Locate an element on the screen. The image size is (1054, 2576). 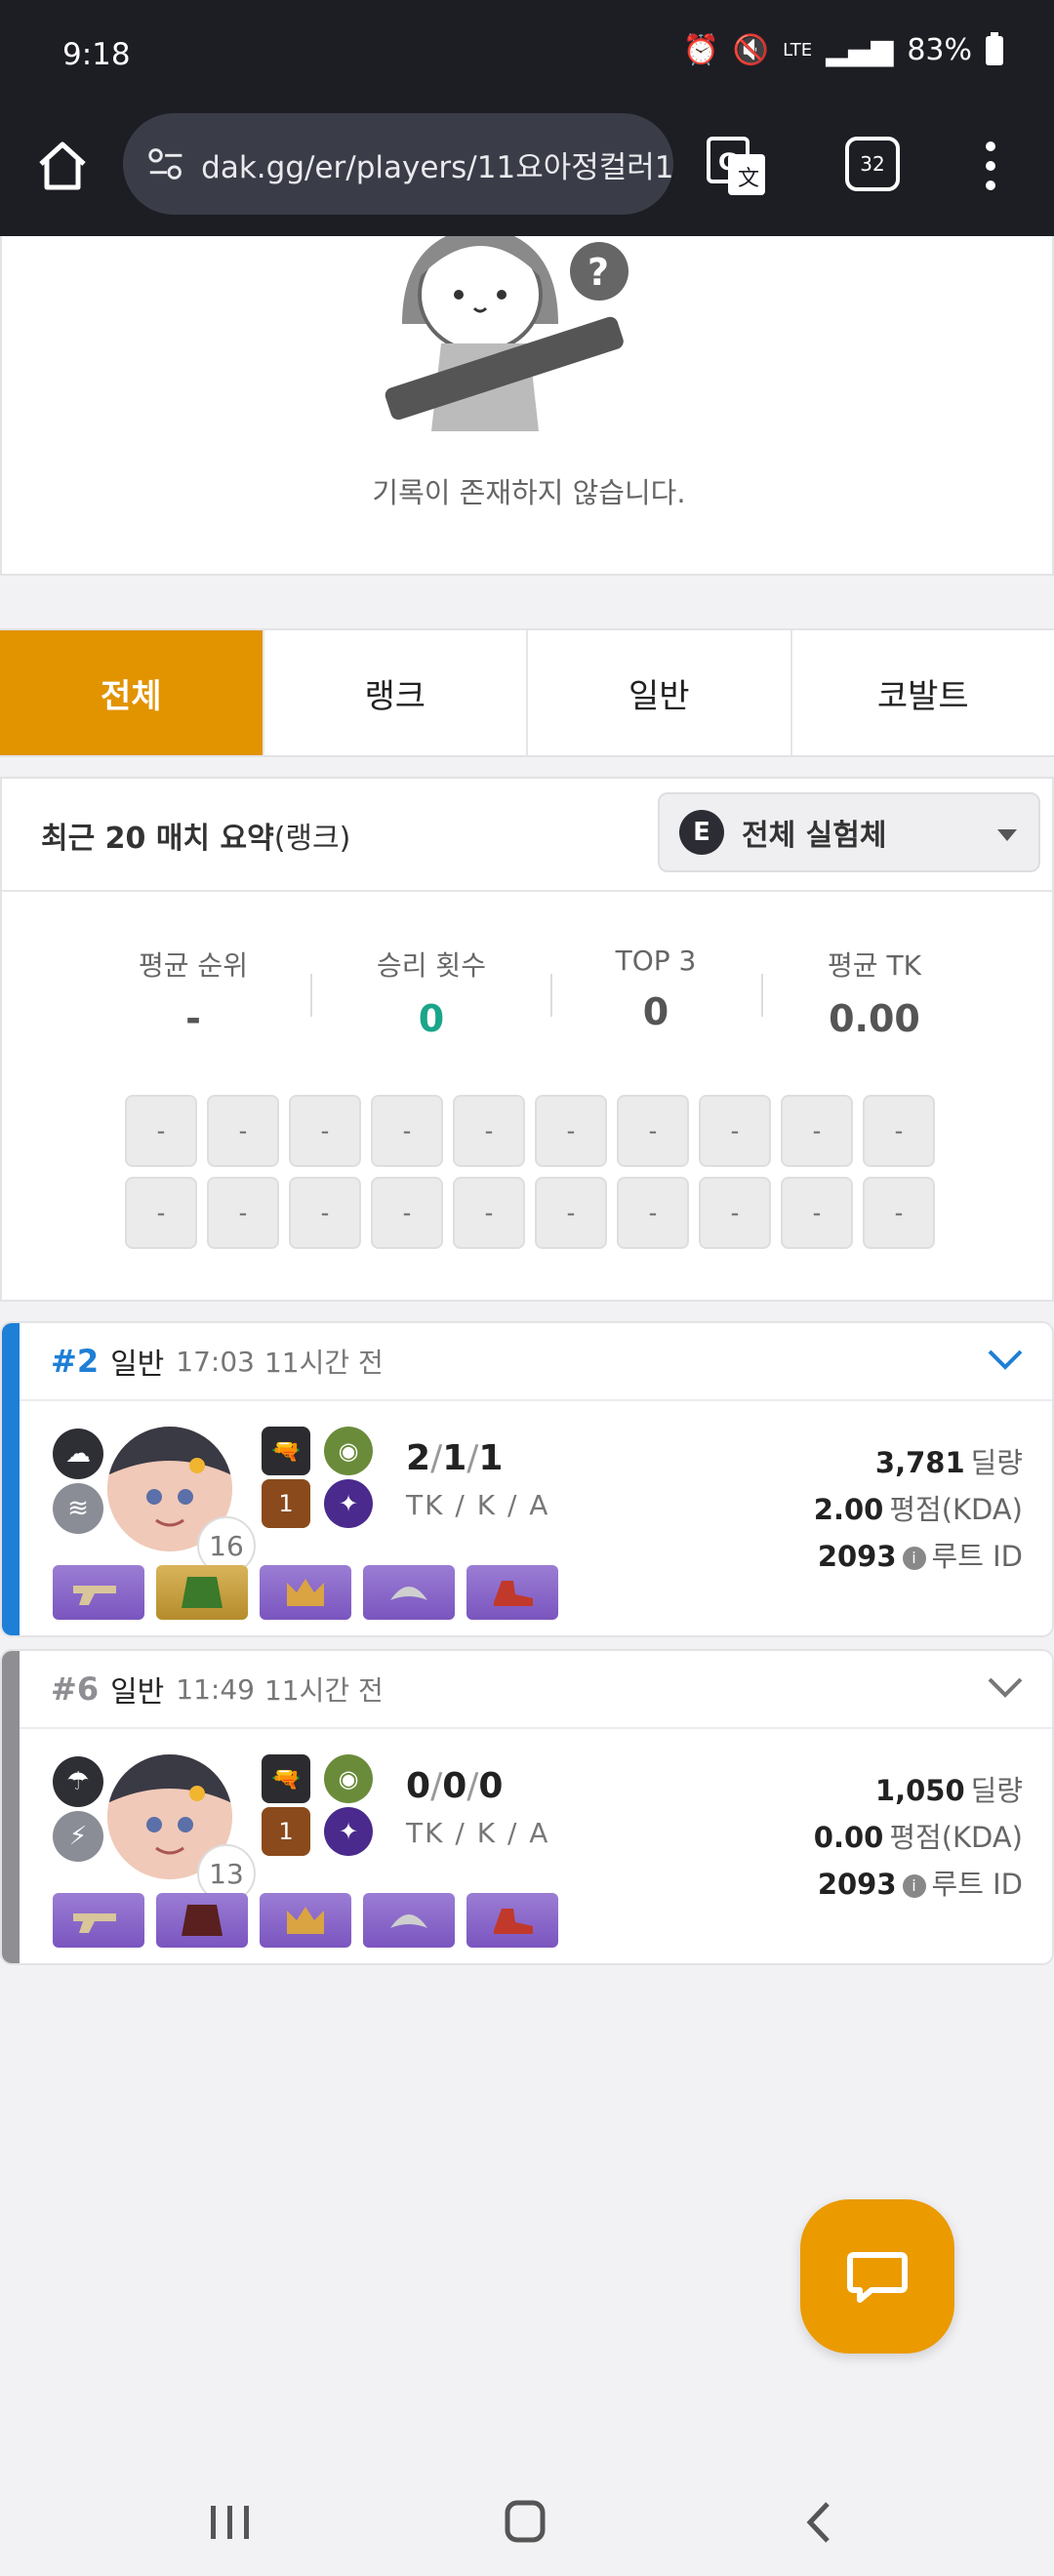
arm-item-icon is located at coordinates (409, 1920).